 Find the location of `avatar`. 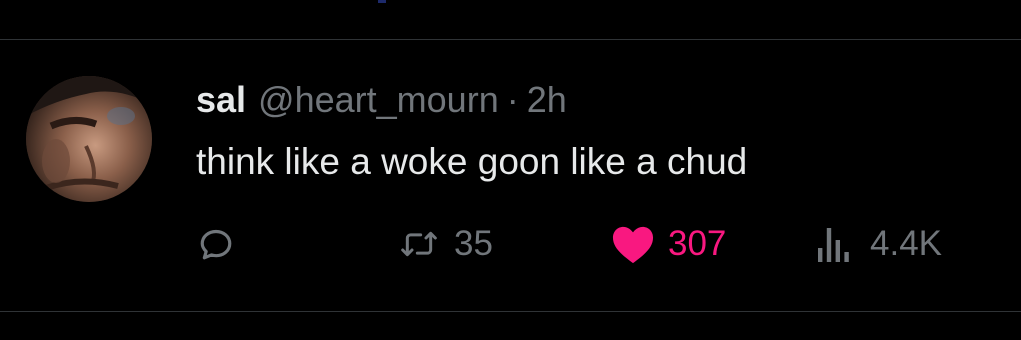

avatar is located at coordinates (89, 139).